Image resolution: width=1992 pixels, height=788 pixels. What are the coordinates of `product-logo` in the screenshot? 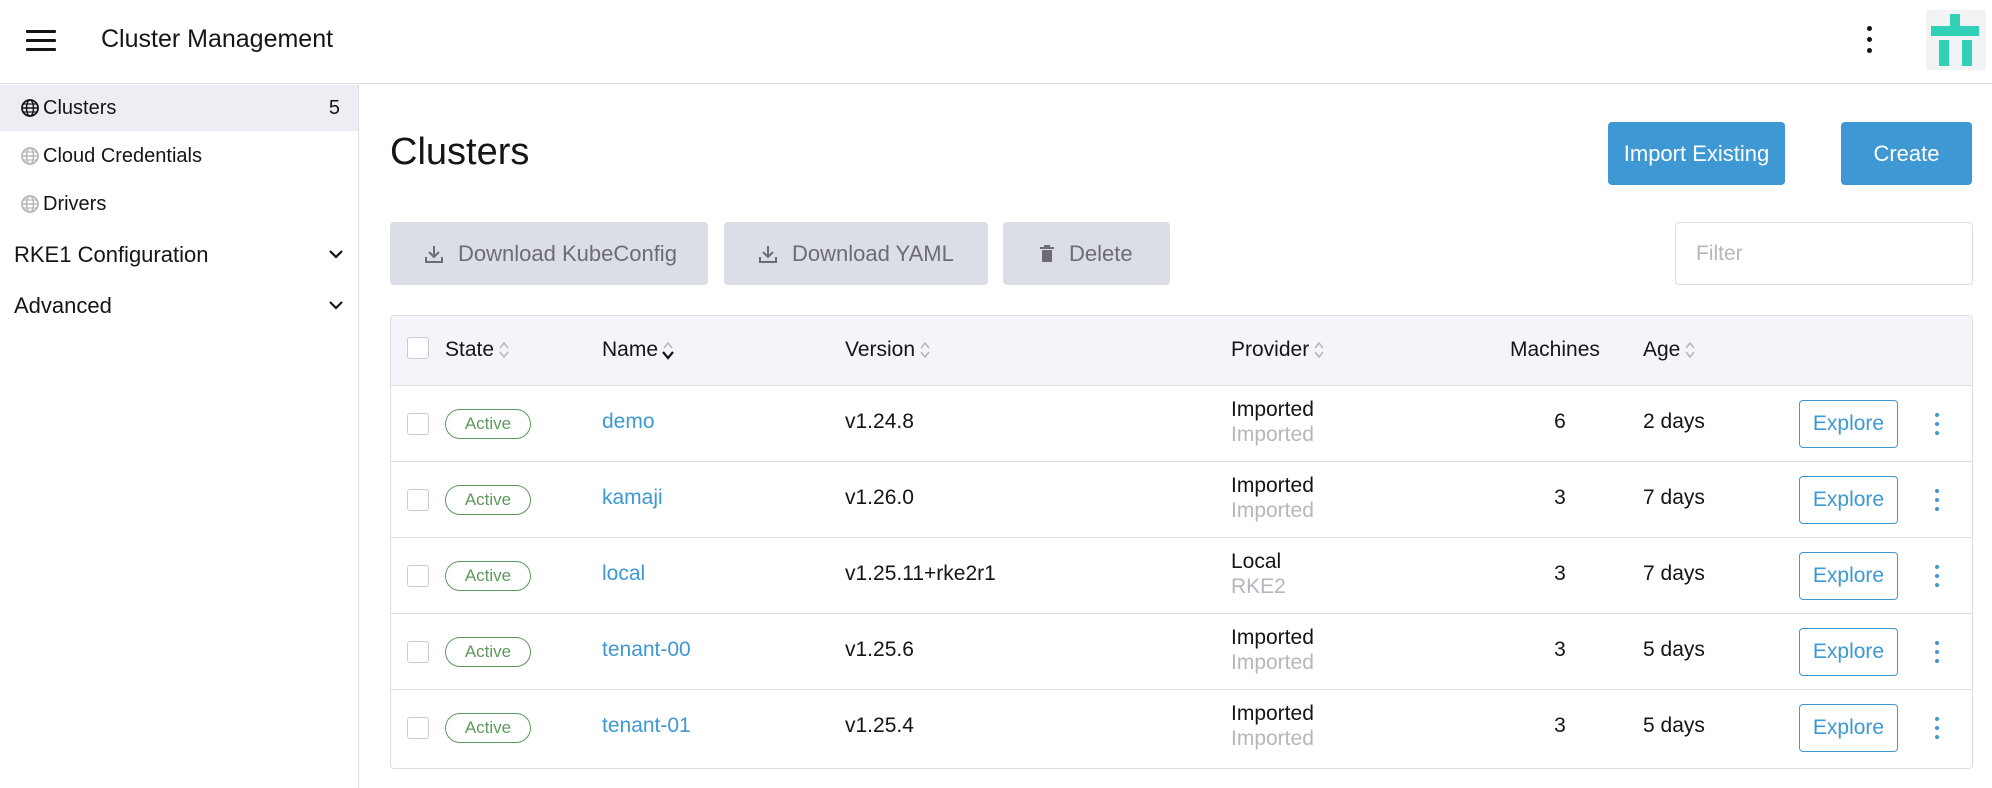 It's located at (1956, 40).